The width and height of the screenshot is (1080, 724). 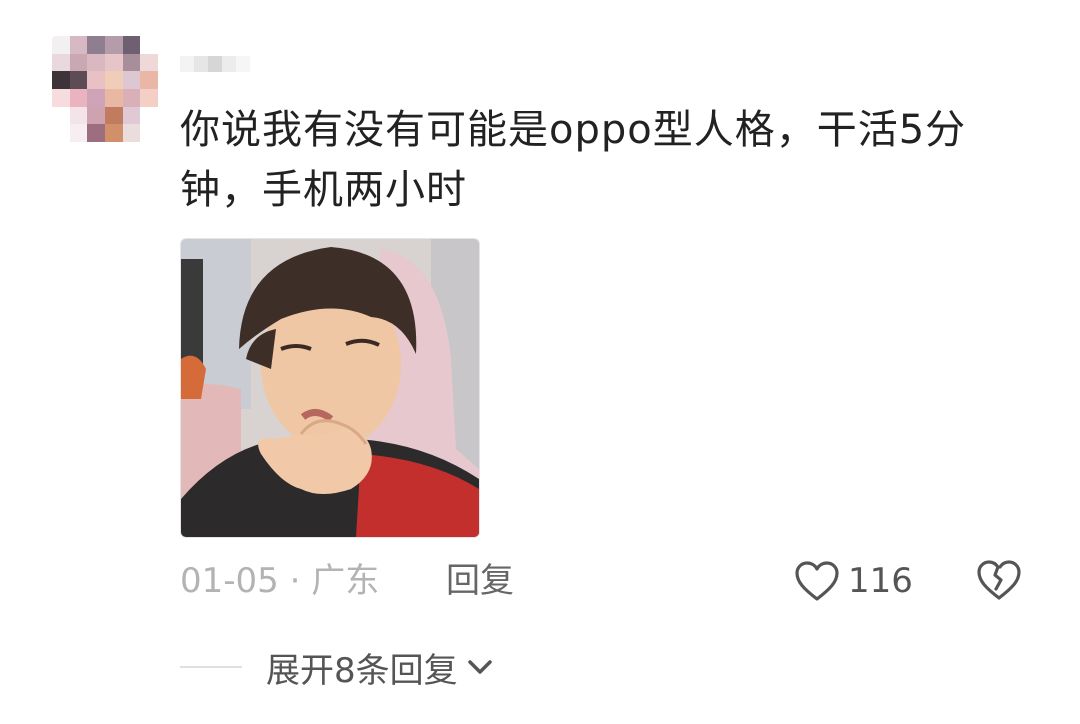 I want to click on comment-meta: 01-05 · 广东 回复 116, so click(x=610, y=581).